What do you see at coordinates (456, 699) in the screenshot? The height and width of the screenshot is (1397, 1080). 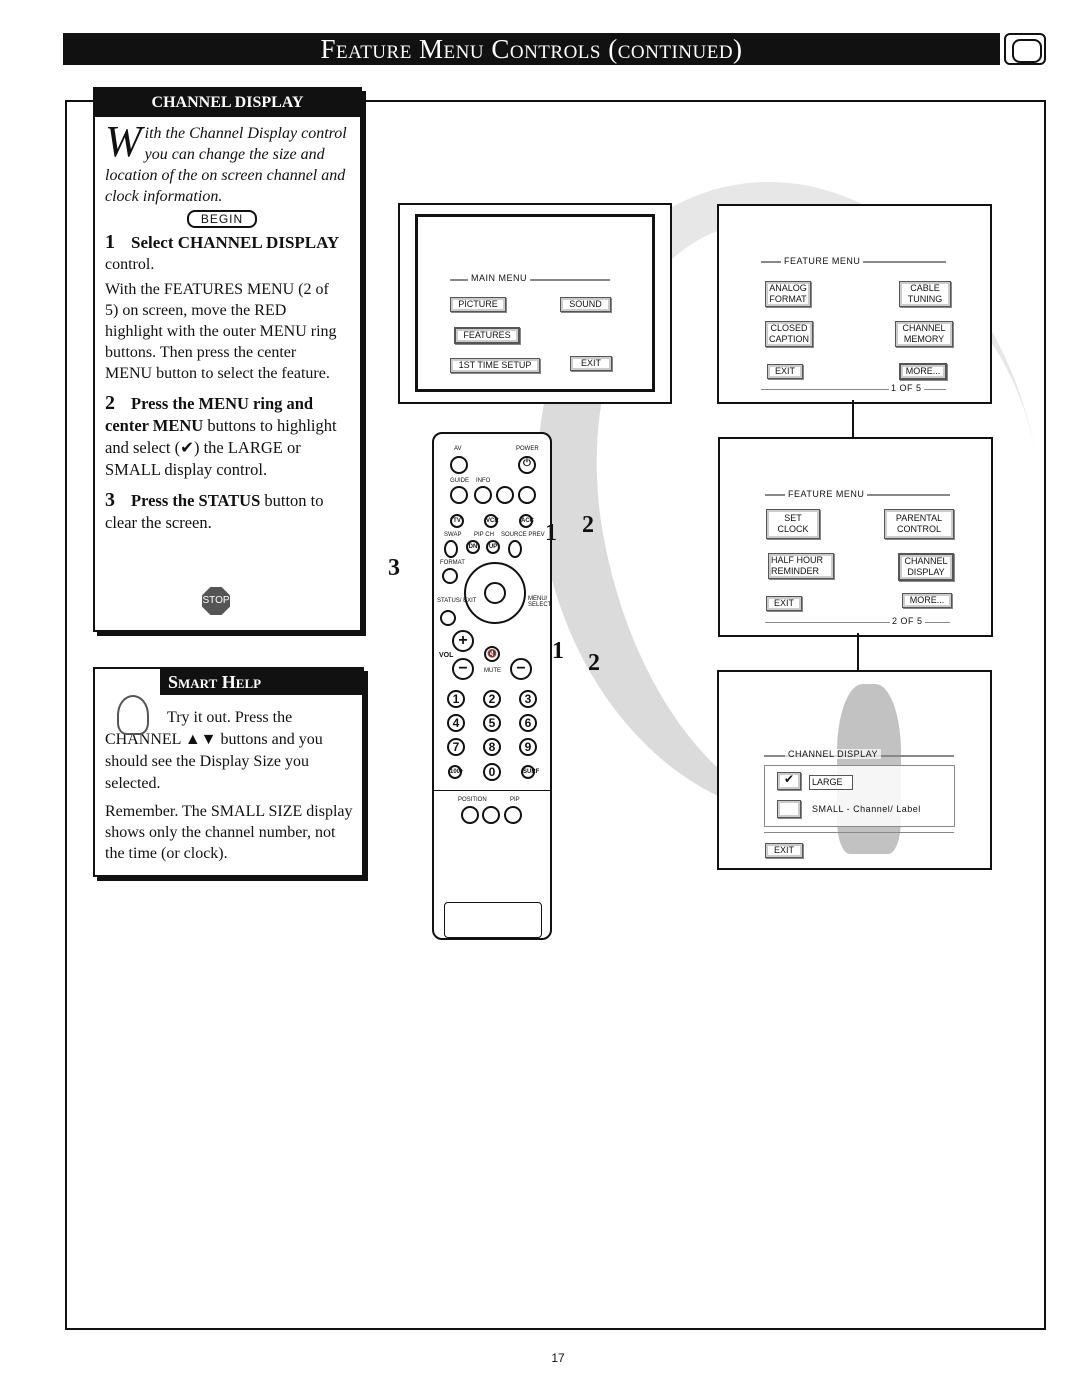 I see `digit-1-button: 1` at bounding box center [456, 699].